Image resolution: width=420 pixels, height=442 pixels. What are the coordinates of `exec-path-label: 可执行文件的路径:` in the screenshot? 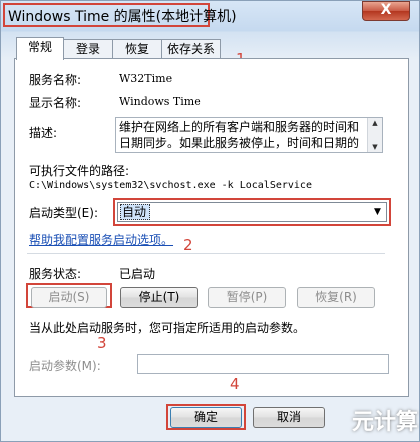 It's located at (79, 171).